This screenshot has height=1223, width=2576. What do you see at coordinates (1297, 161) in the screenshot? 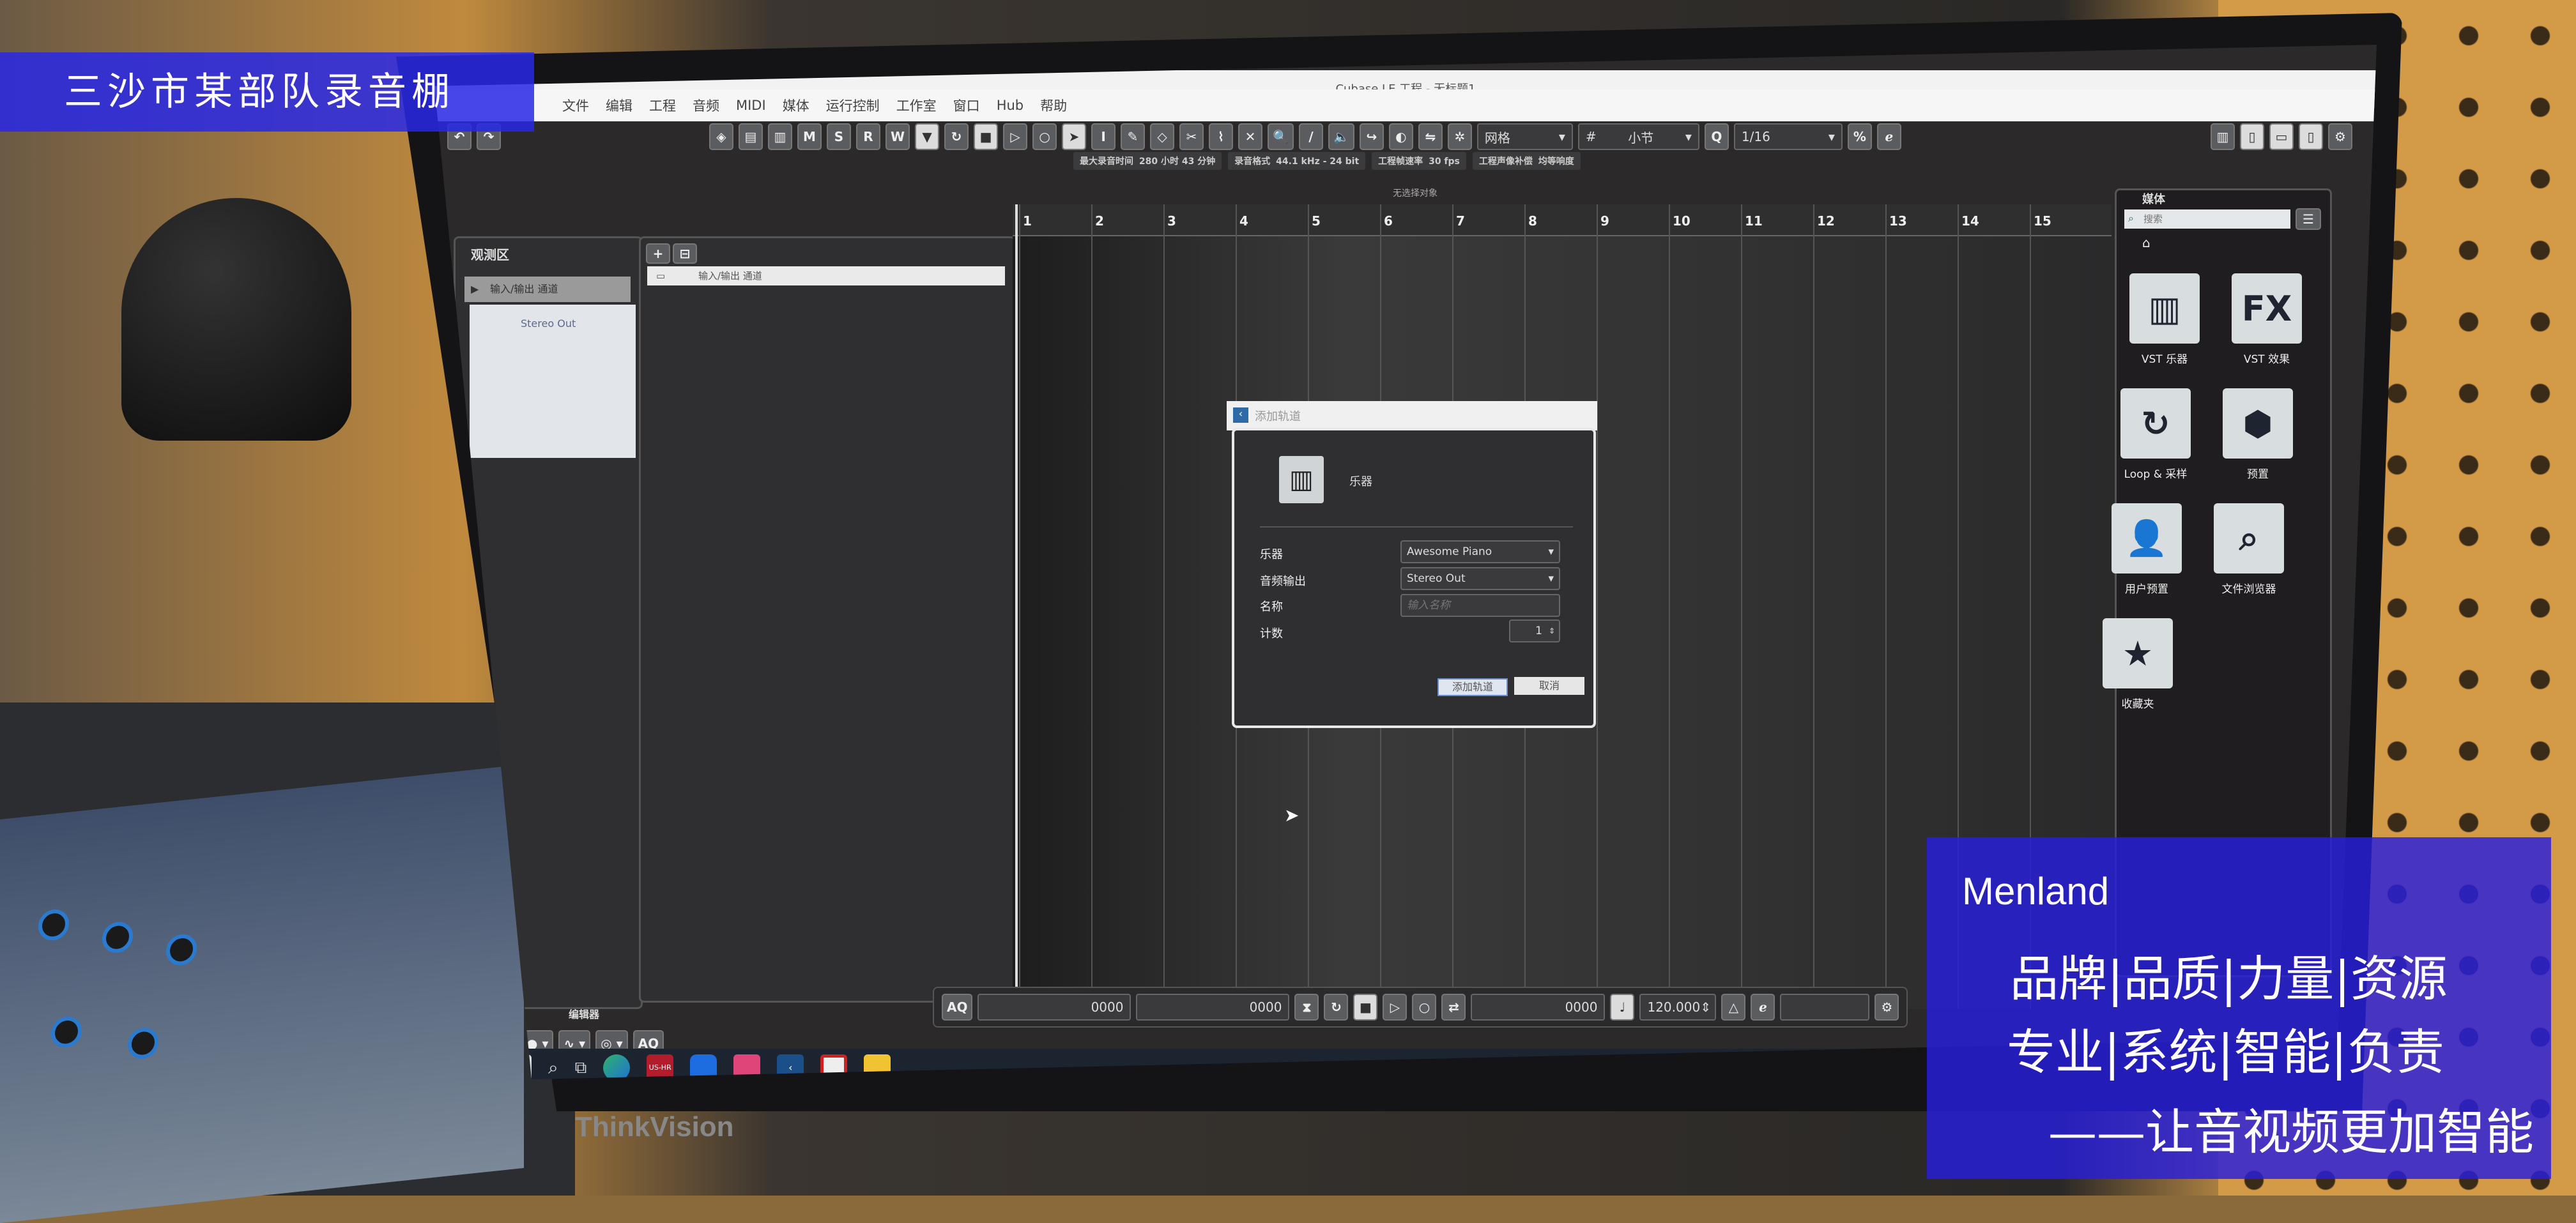
I see `info-record-format: 录音格式 44.1 kHz - 24 bit` at bounding box center [1297, 161].